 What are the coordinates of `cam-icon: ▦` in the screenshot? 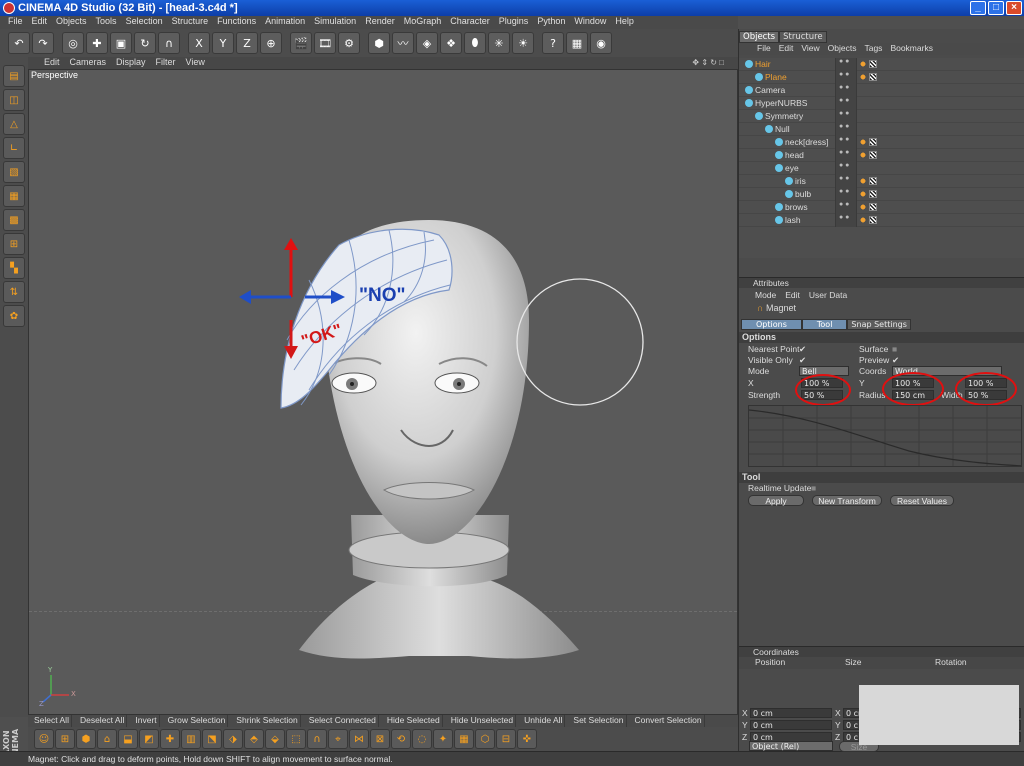 It's located at (577, 43).